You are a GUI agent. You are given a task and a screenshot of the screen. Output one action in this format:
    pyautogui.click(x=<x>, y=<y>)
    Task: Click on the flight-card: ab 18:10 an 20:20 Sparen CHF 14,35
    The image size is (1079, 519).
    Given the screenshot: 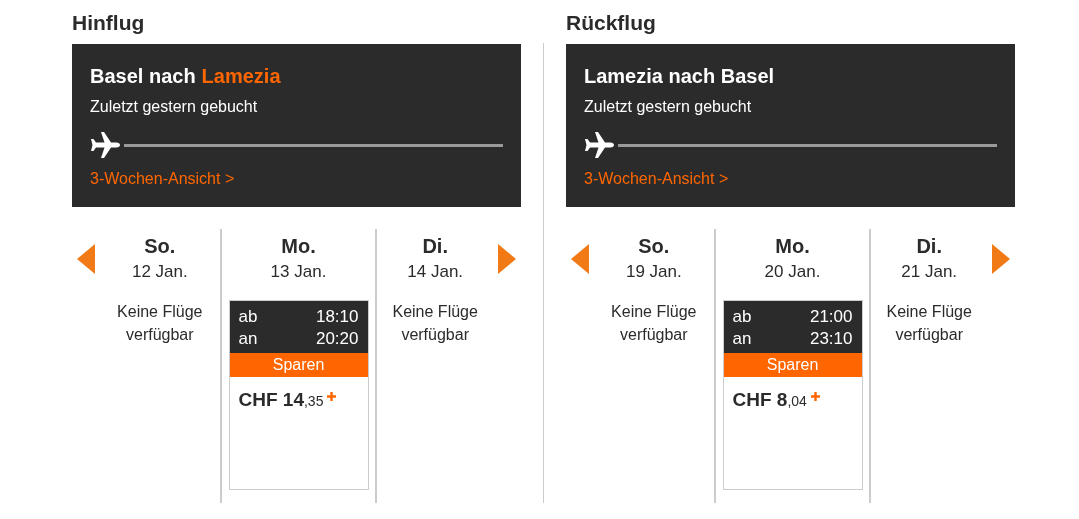 What is the action you would take?
    pyautogui.click(x=298, y=395)
    